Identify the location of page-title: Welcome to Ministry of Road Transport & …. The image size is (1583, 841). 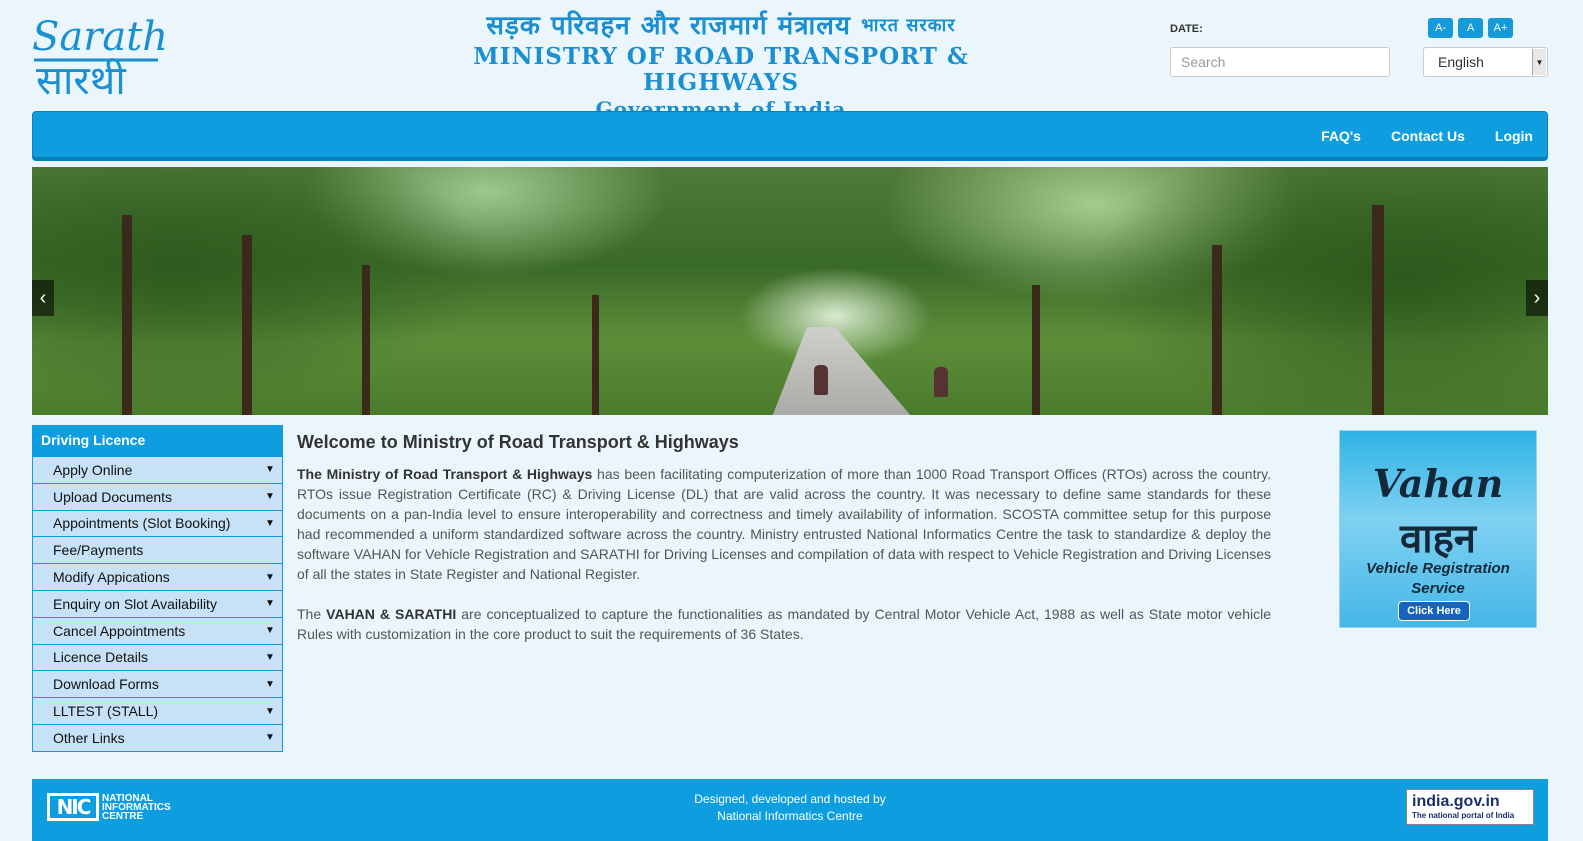
(518, 442).